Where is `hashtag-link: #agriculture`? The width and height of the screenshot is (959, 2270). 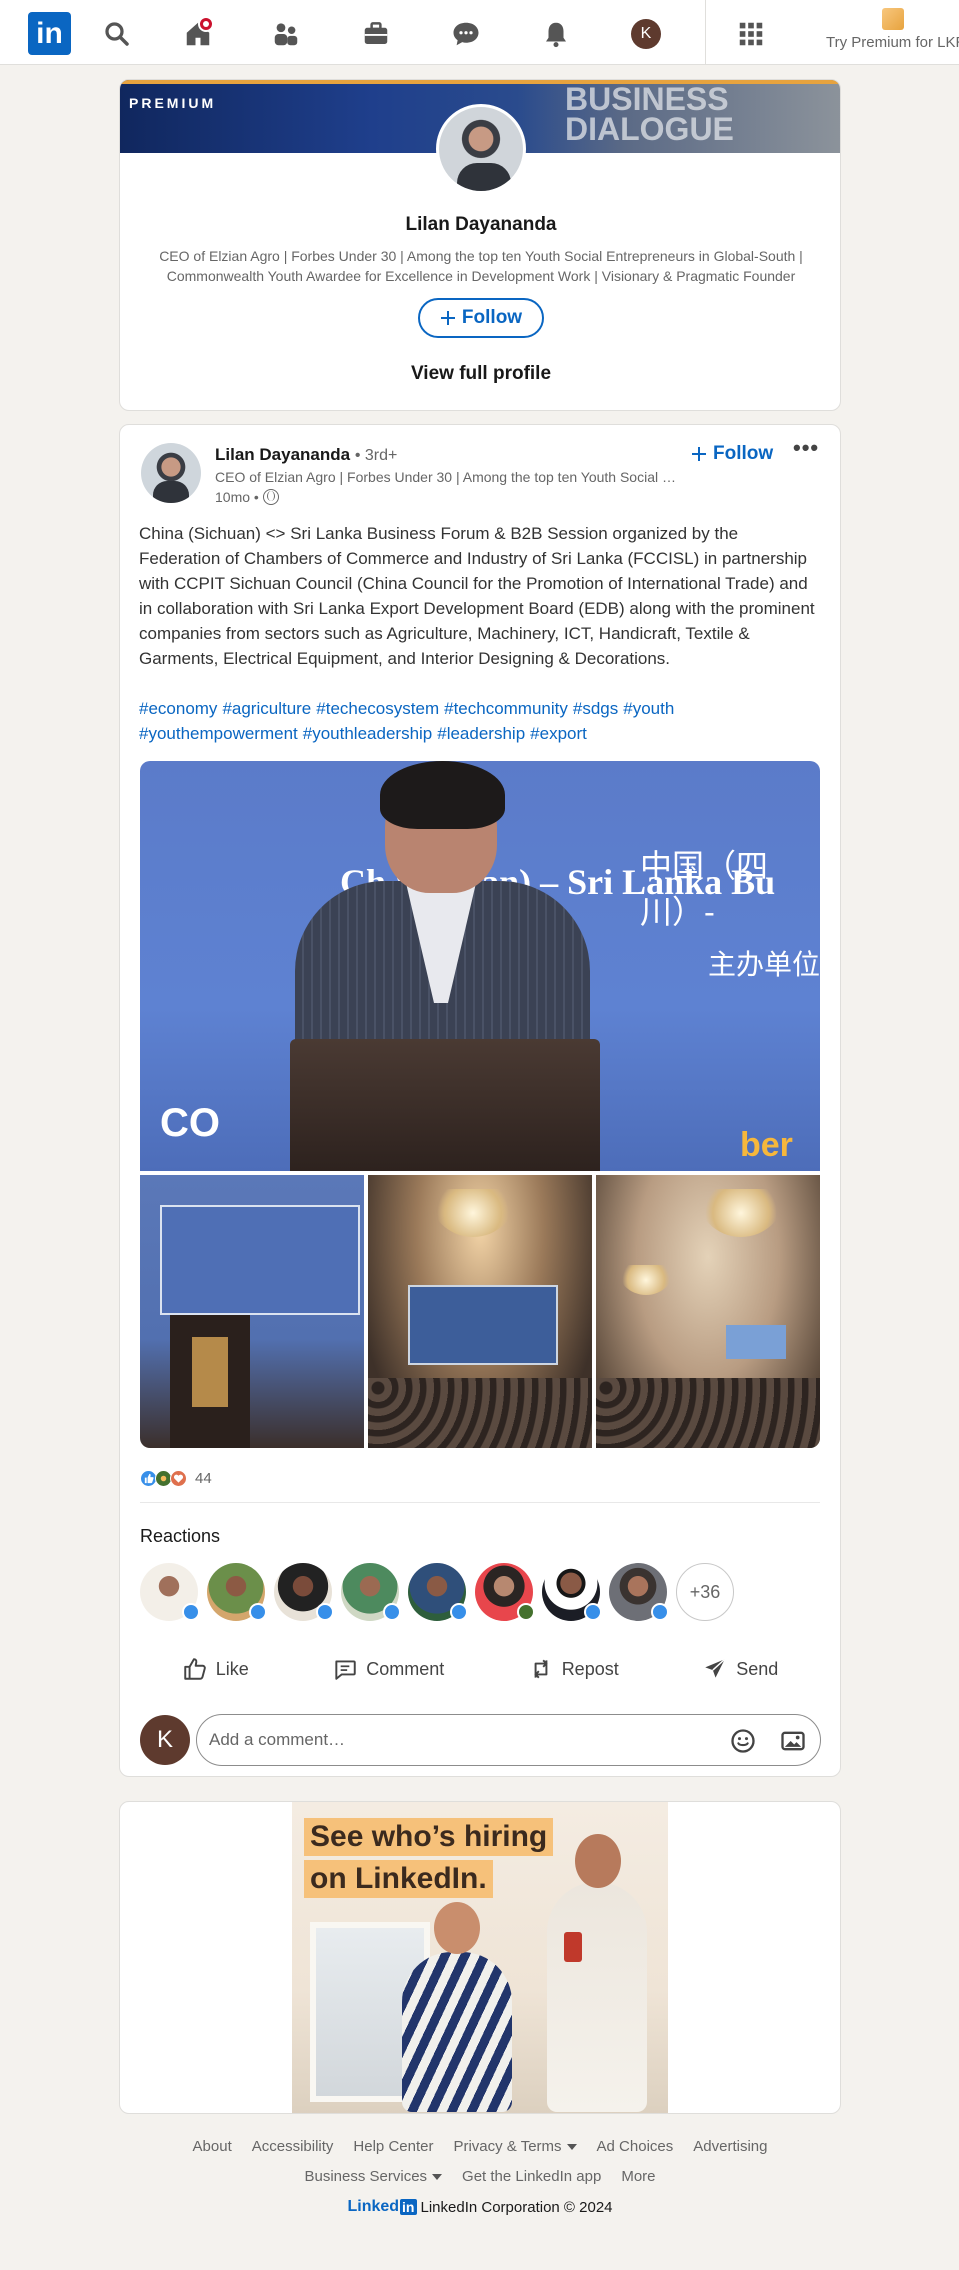 hashtag-link: #agriculture is located at coordinates (266, 708).